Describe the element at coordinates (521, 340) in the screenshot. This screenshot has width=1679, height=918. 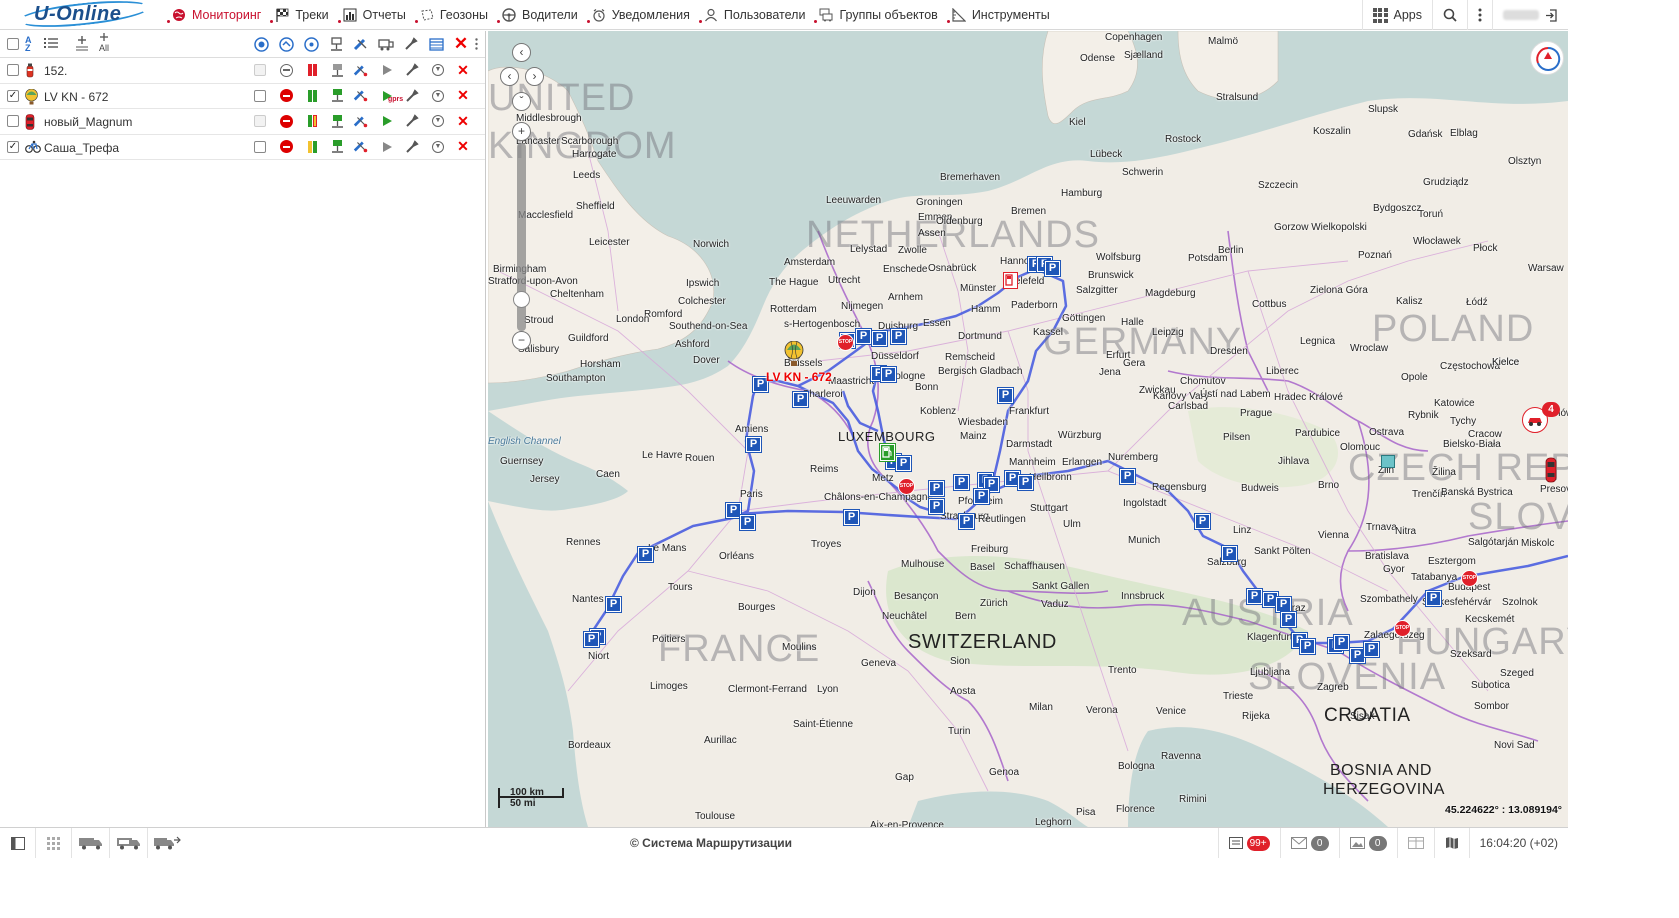
I see `zoom-out-button: −` at that location.